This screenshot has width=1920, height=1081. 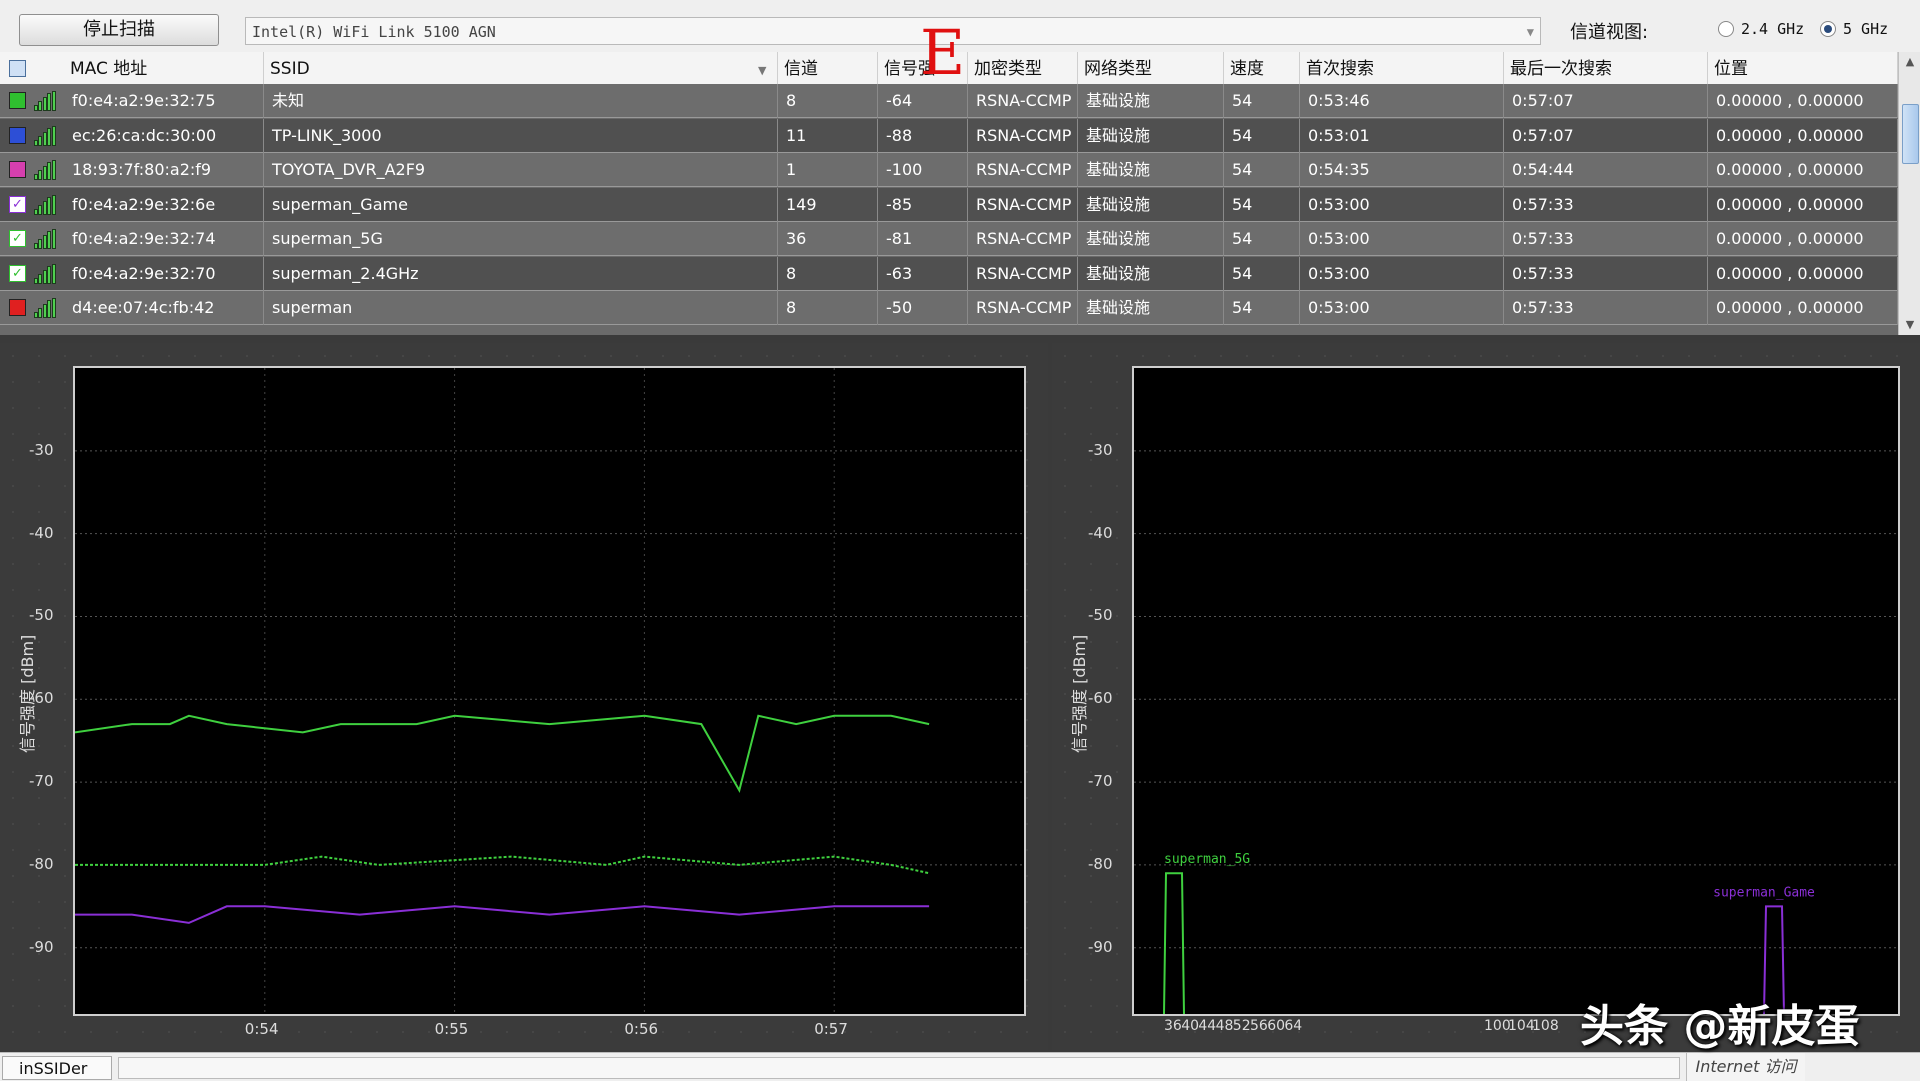 What do you see at coordinates (1151, 68) in the screenshot?
I see `column-header: 网络类型` at bounding box center [1151, 68].